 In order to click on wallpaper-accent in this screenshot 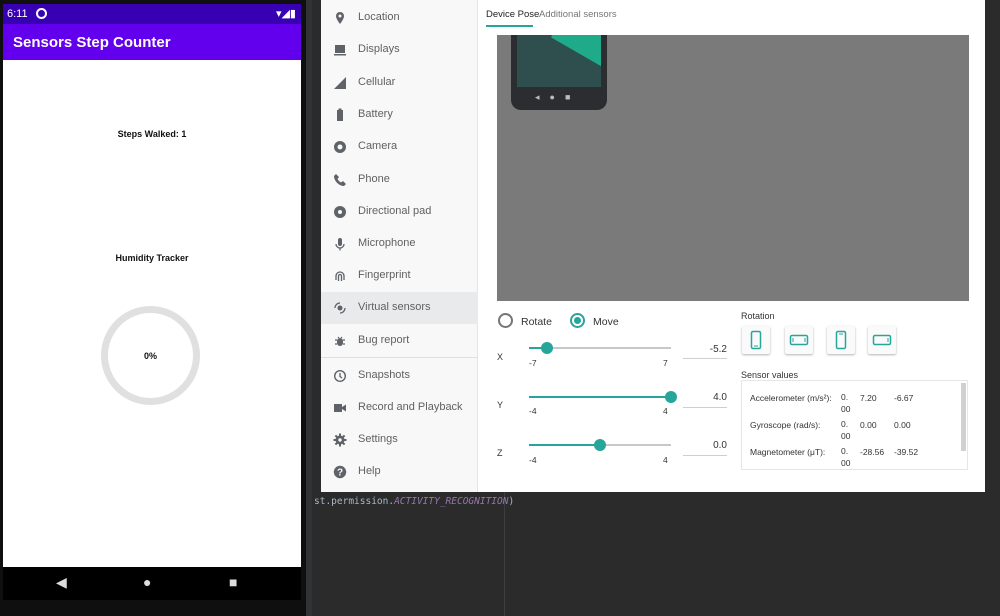, I will do `click(576, 51)`.